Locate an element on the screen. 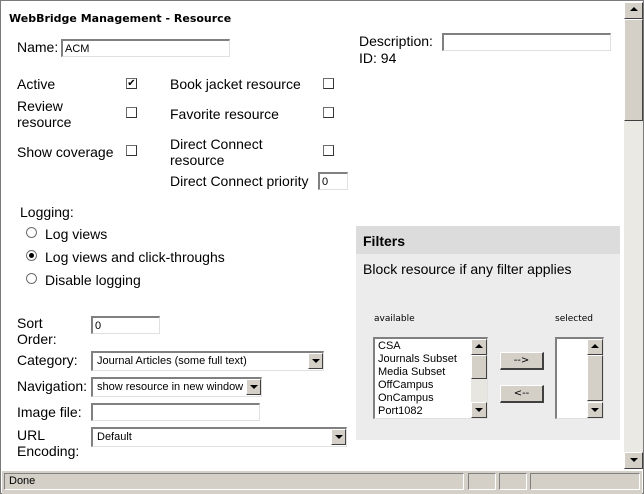 Image resolution: width=644 pixels, height=494 pixels. log-views-radio is located at coordinates (31, 232).